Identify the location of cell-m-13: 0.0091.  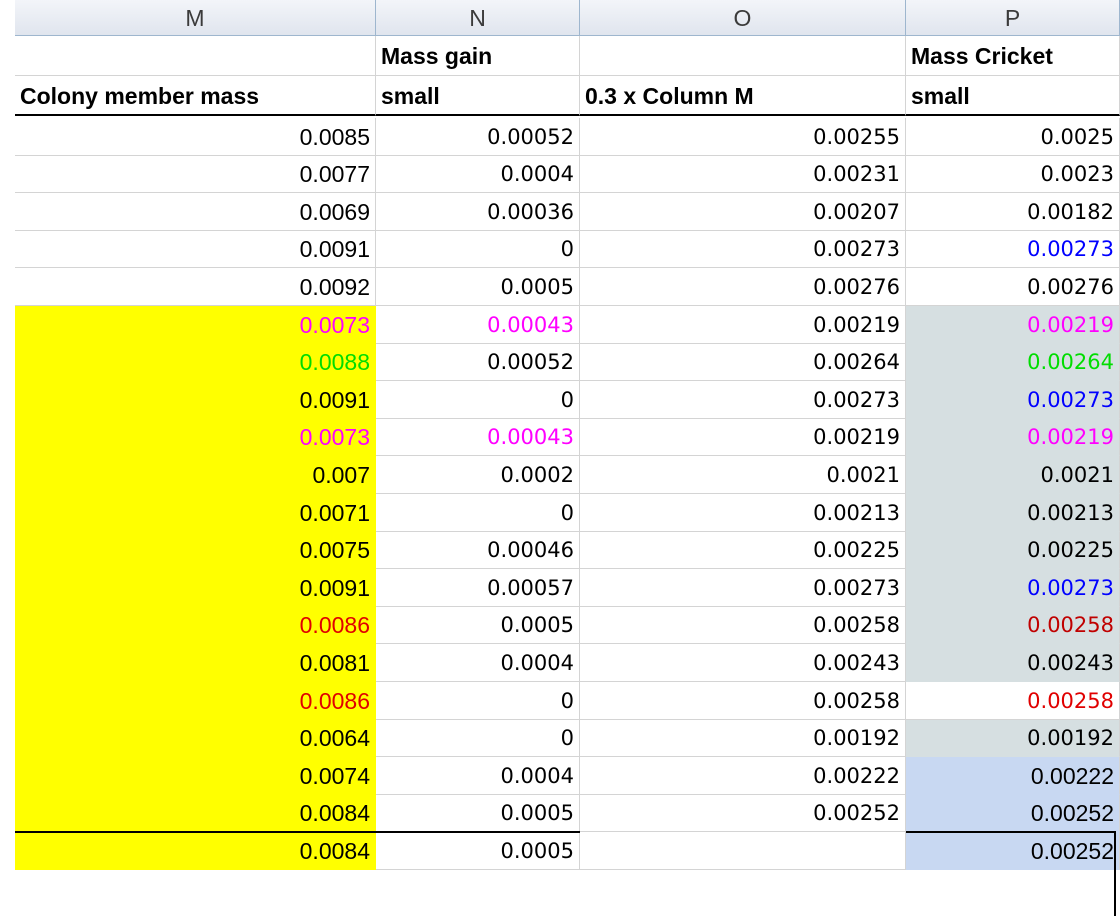
(195, 588).